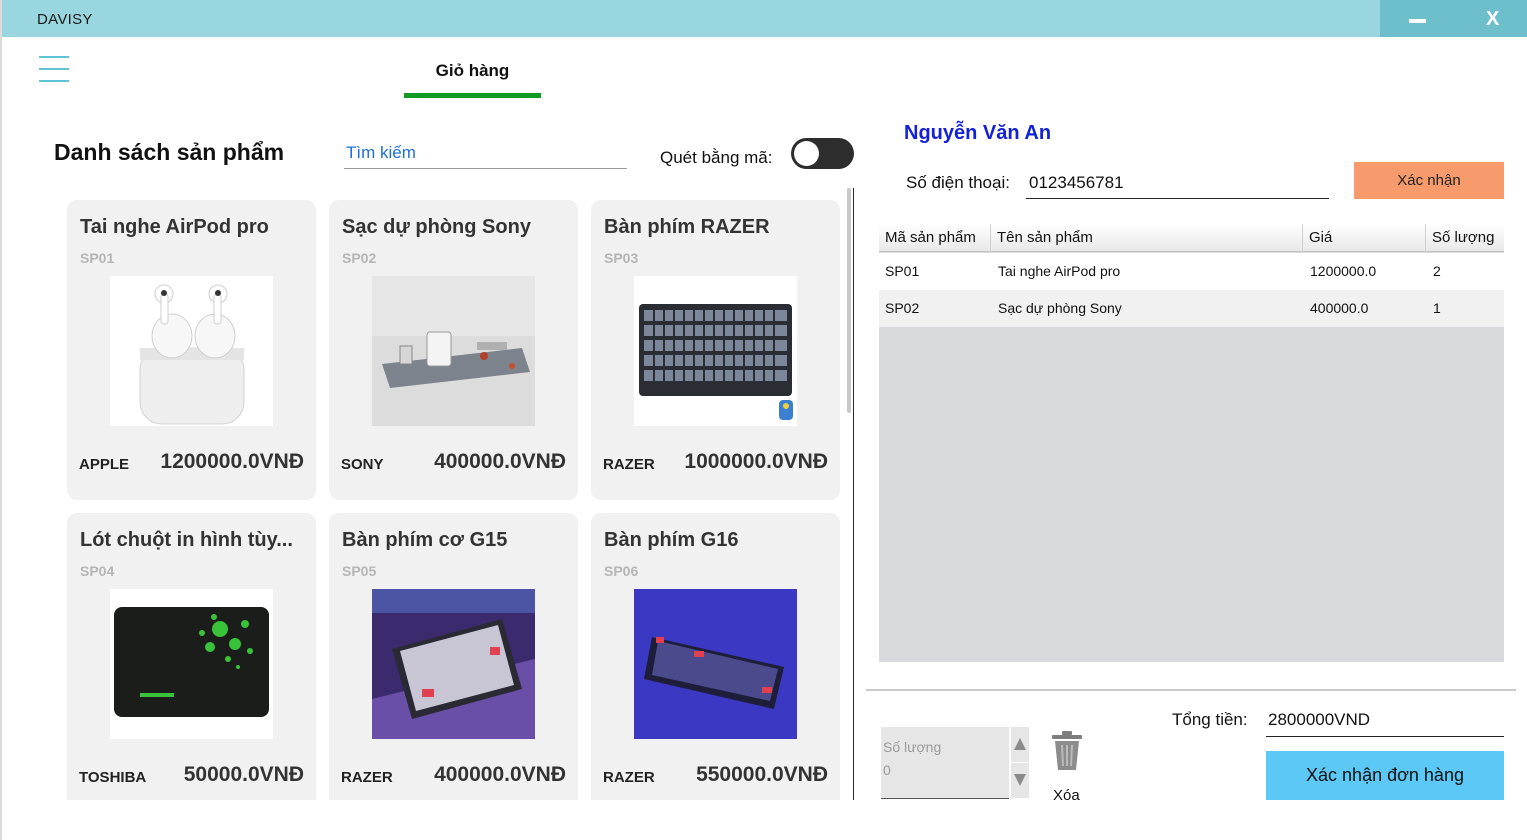 This screenshot has height=840, width=1527. I want to click on minimize-icon, so click(1417, 21).